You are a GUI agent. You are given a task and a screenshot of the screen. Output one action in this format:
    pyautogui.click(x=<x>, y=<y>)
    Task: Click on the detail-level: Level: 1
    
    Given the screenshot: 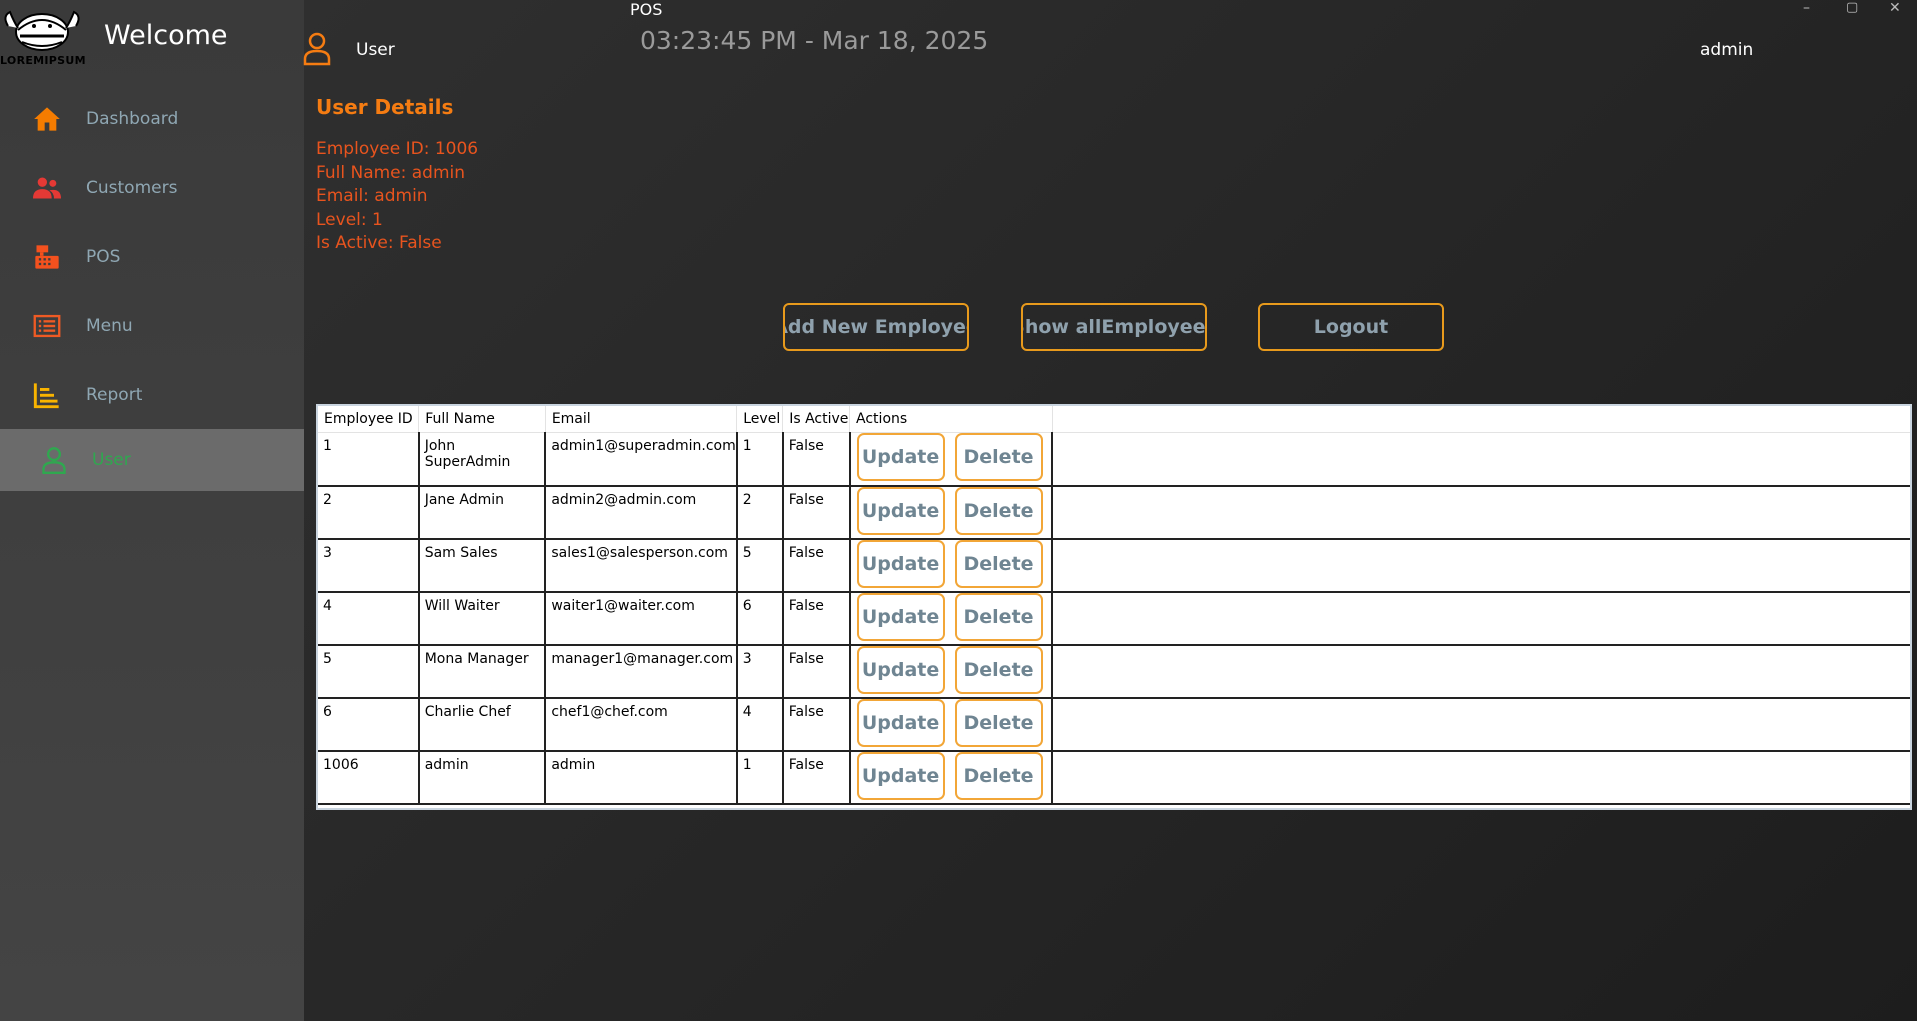 What is the action you would take?
    pyautogui.click(x=349, y=219)
    